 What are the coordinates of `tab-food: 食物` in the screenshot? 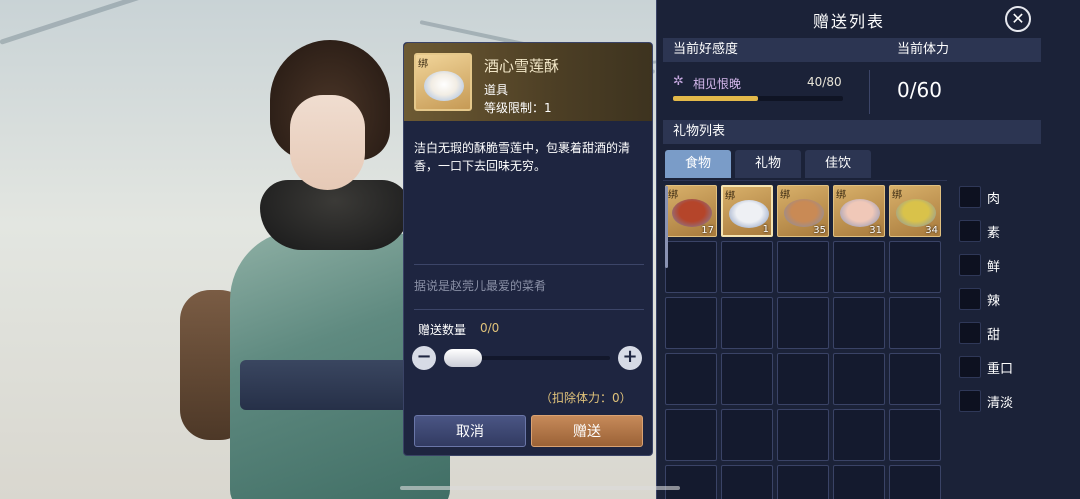 It's located at (698, 164).